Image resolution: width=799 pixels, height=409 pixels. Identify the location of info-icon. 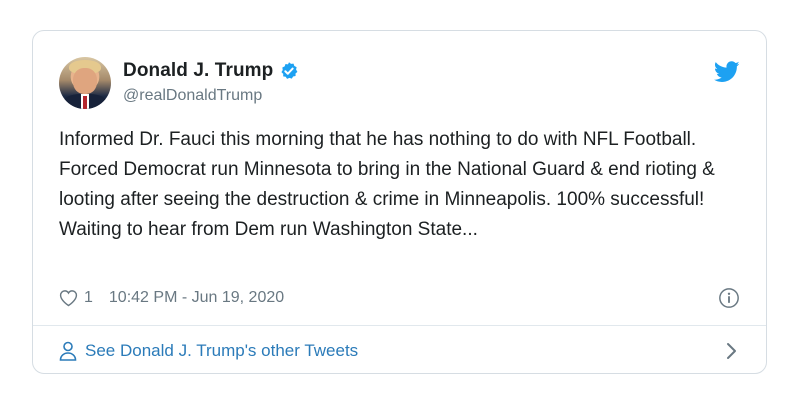
(729, 298).